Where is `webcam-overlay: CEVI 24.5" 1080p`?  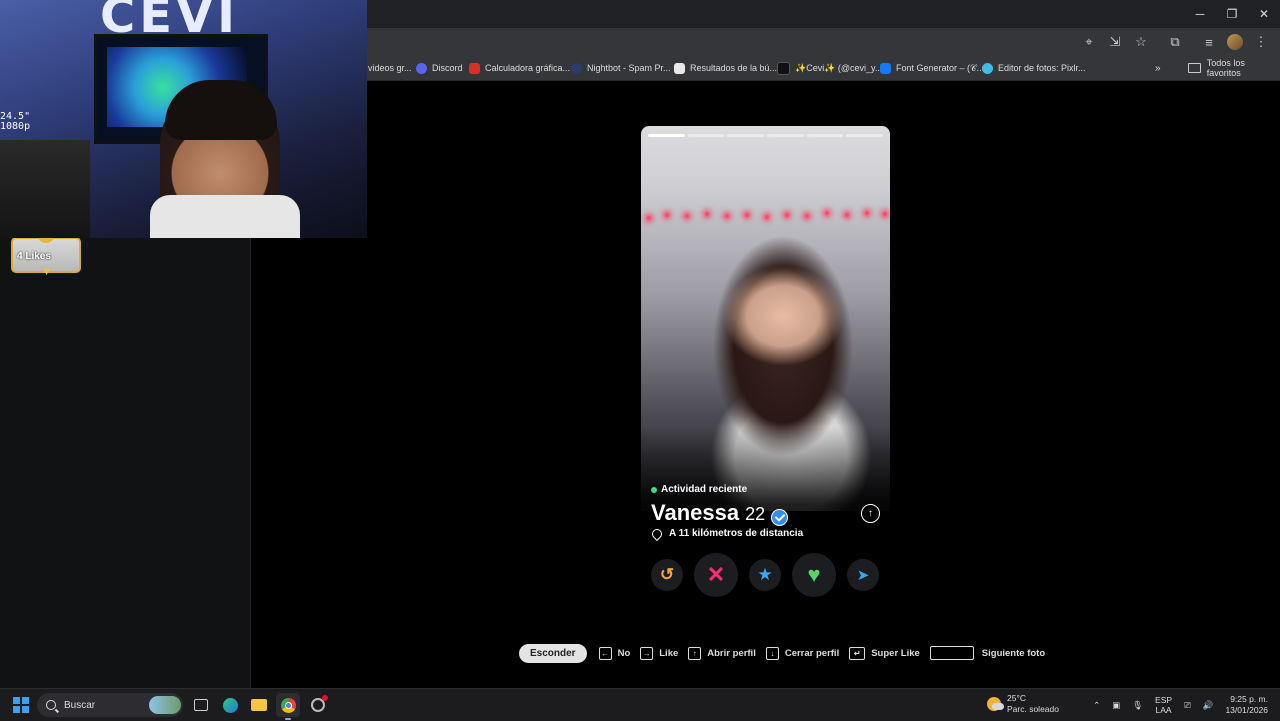
webcam-overlay: CEVI 24.5" 1080p is located at coordinates (183, 119).